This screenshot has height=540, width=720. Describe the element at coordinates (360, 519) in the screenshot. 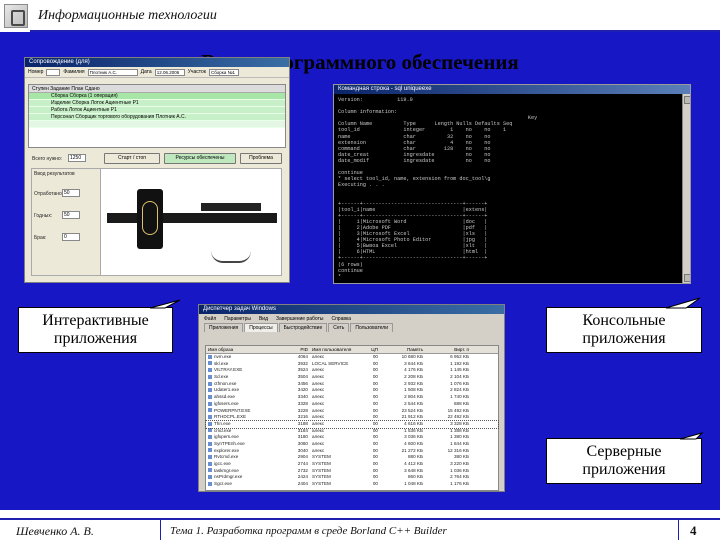

I see `footer-divider` at that location.